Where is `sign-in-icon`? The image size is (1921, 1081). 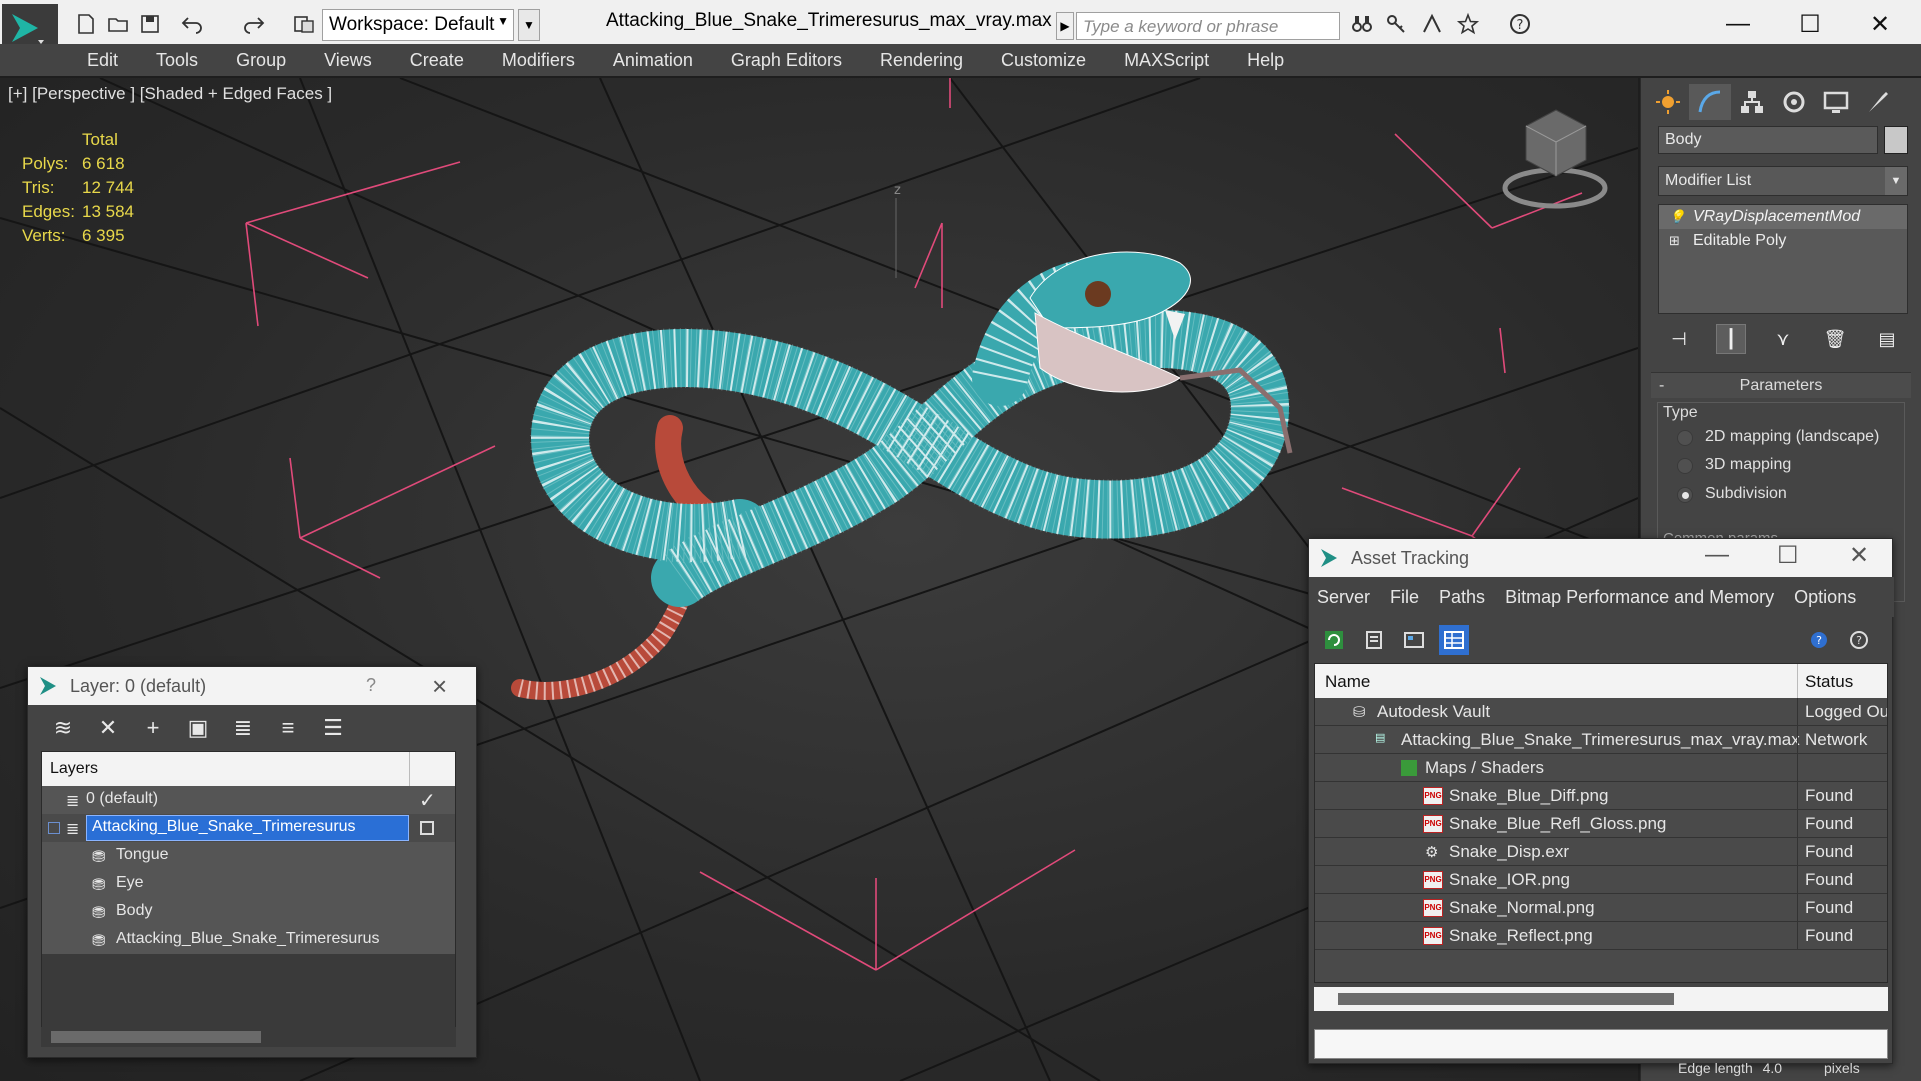 sign-in-icon is located at coordinates (1432, 24).